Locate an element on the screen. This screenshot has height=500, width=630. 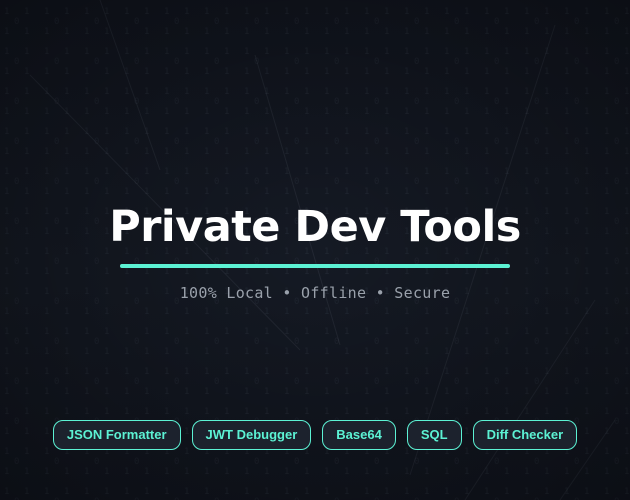
jwt-debugger-button: JWT Debugger is located at coordinates (251, 435).